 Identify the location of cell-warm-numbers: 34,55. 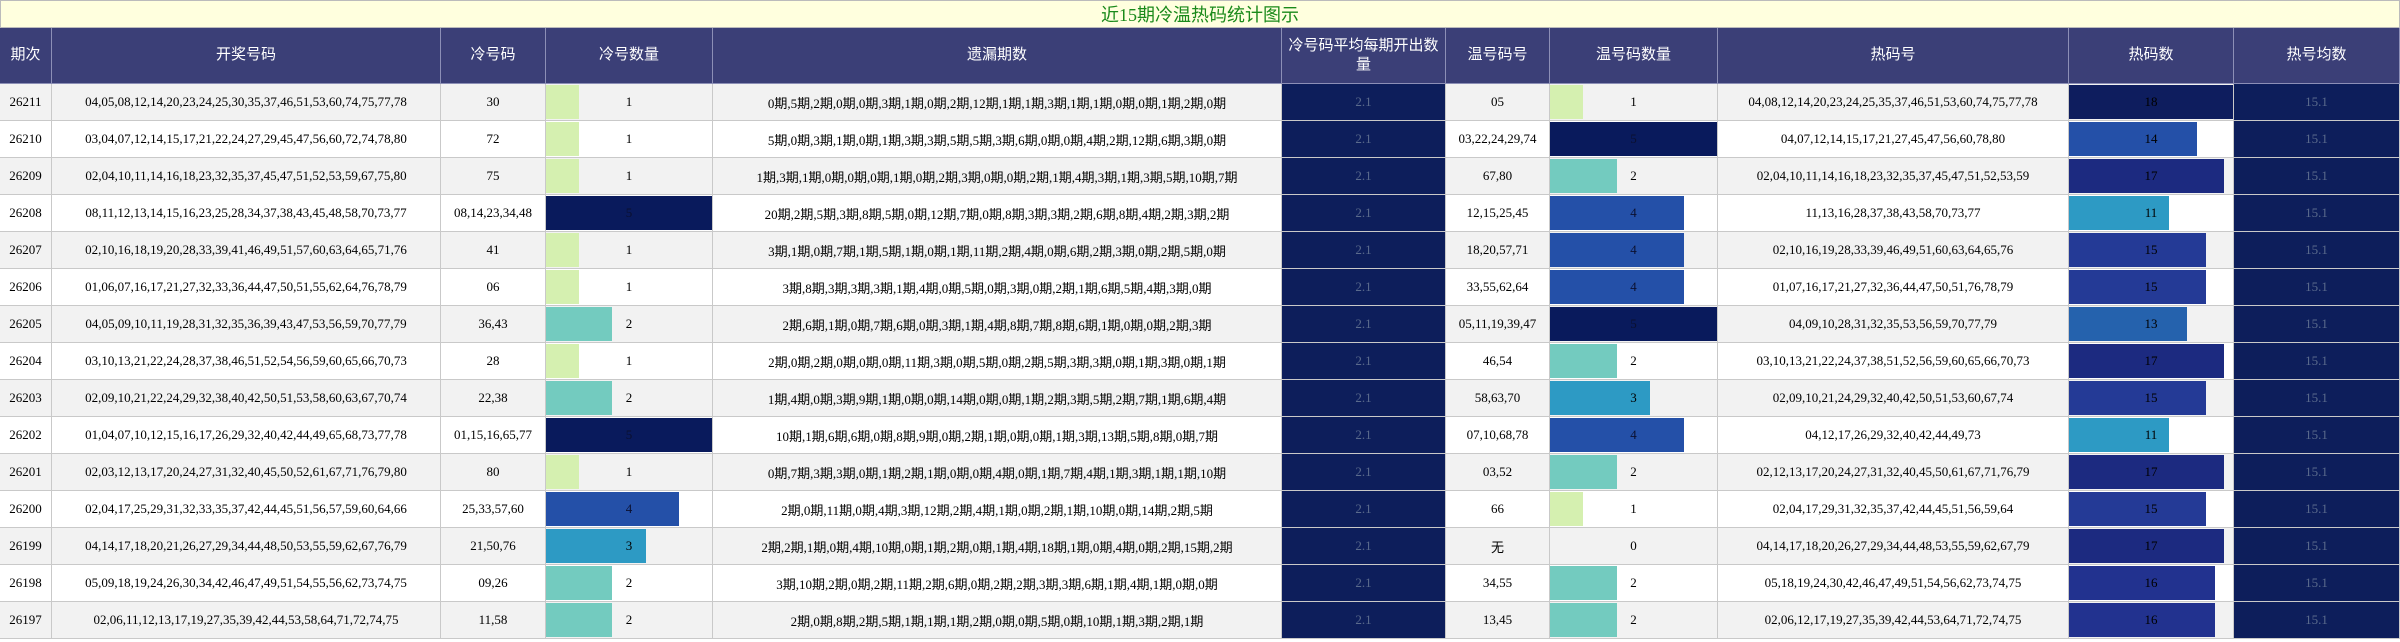
(1498, 583).